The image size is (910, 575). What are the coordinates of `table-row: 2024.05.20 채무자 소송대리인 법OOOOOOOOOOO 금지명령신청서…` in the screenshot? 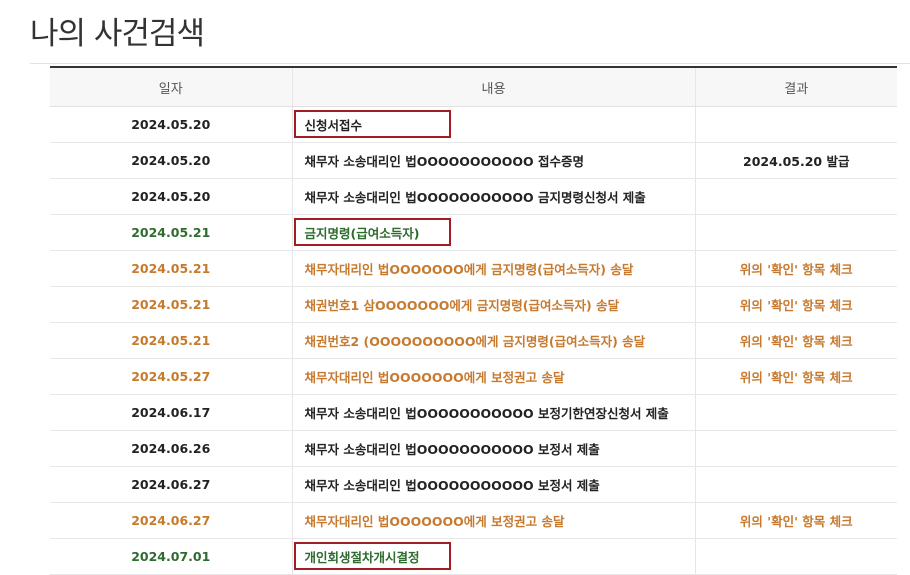 It's located at (473, 196).